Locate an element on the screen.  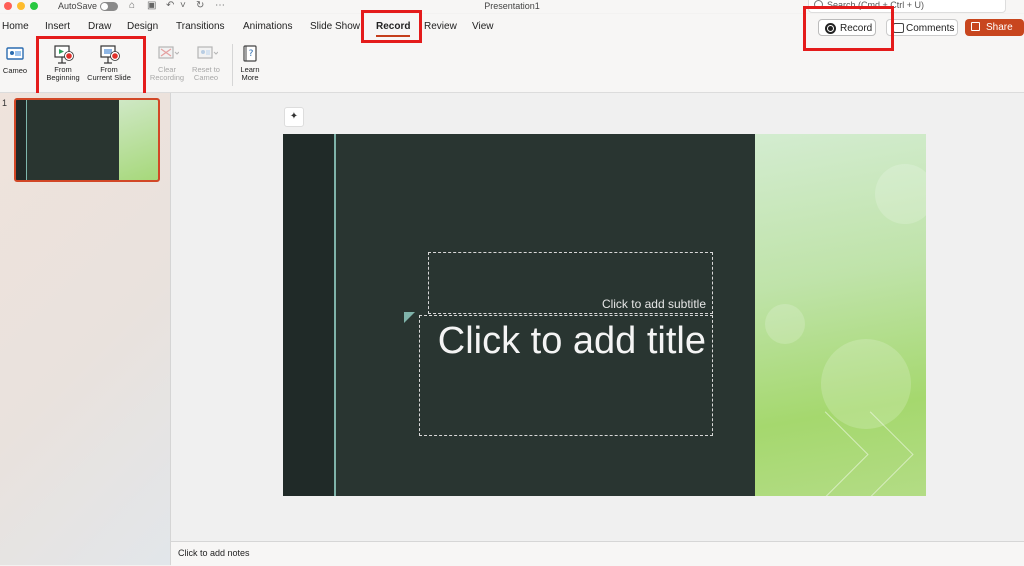
cameo-button: Cameo is located at coordinates (15, 60).